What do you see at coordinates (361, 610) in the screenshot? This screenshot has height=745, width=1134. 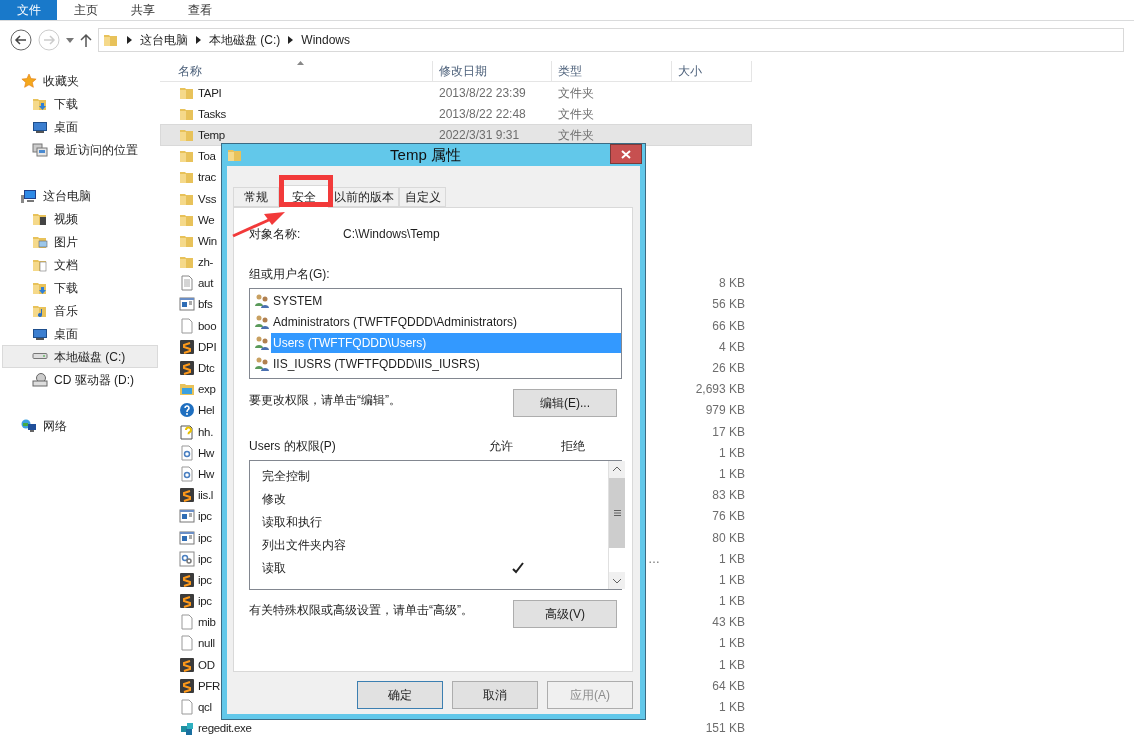 I see `advanced-hint: 有关特殊权限或高级设置，请单击“高级”。` at bounding box center [361, 610].